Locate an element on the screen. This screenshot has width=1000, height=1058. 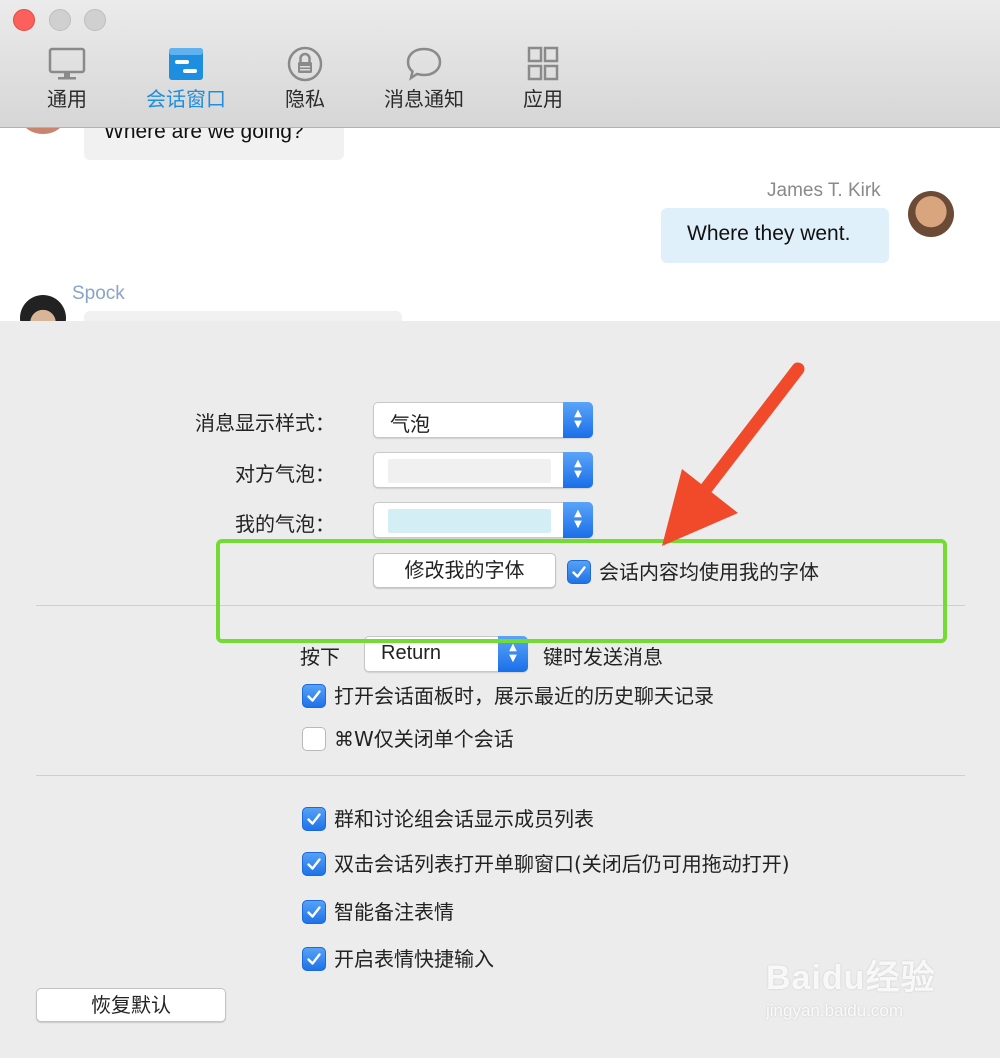
highlight-box-annotation is located at coordinates (581, 591).